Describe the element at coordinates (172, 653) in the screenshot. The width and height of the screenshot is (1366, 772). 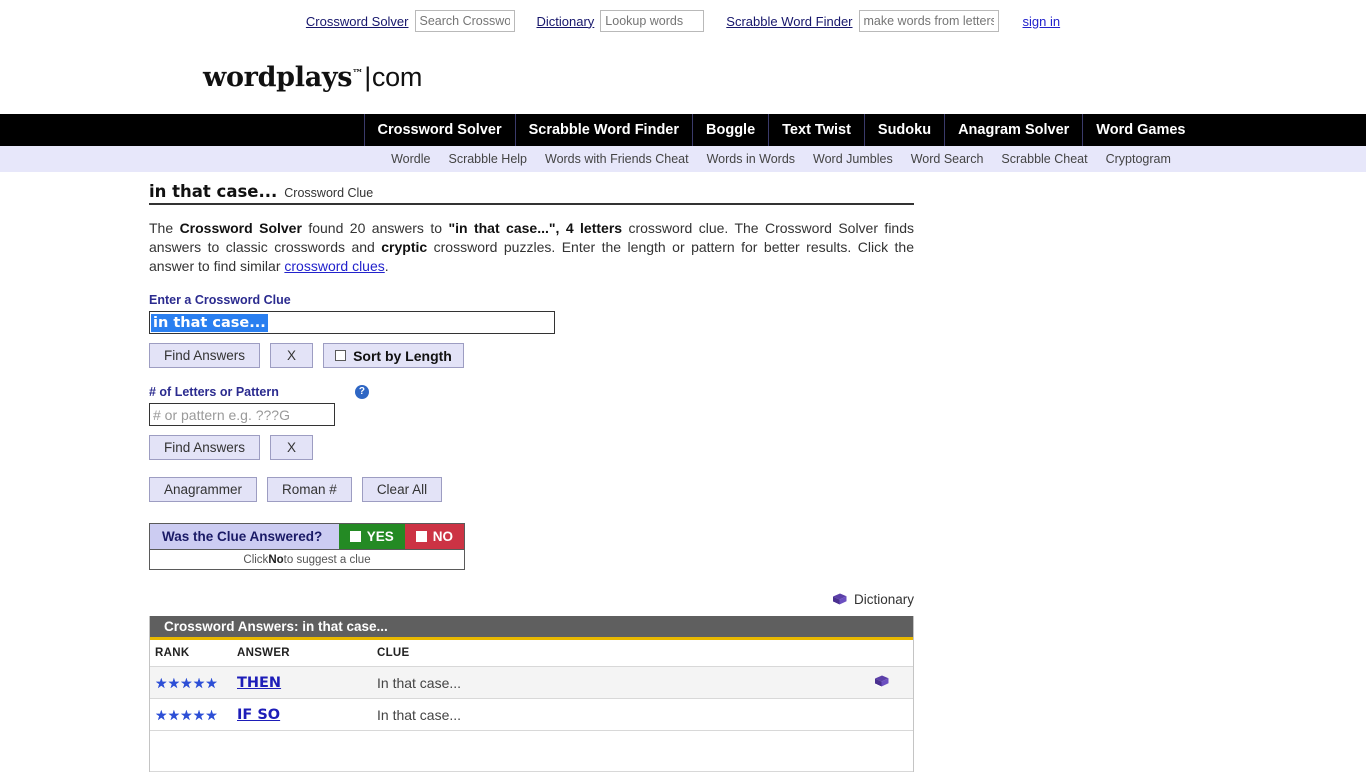
I see `column-header-rank: RANK` at that location.